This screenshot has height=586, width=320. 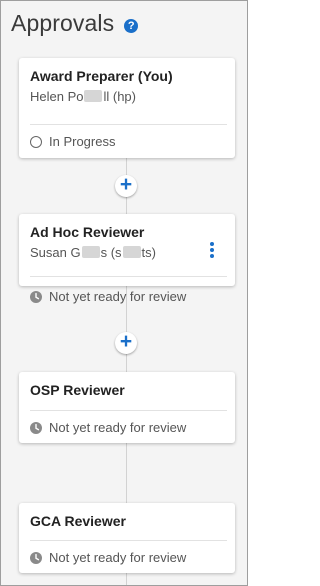 What do you see at coordinates (63, 23) in the screenshot?
I see `page-title: Approvals` at bounding box center [63, 23].